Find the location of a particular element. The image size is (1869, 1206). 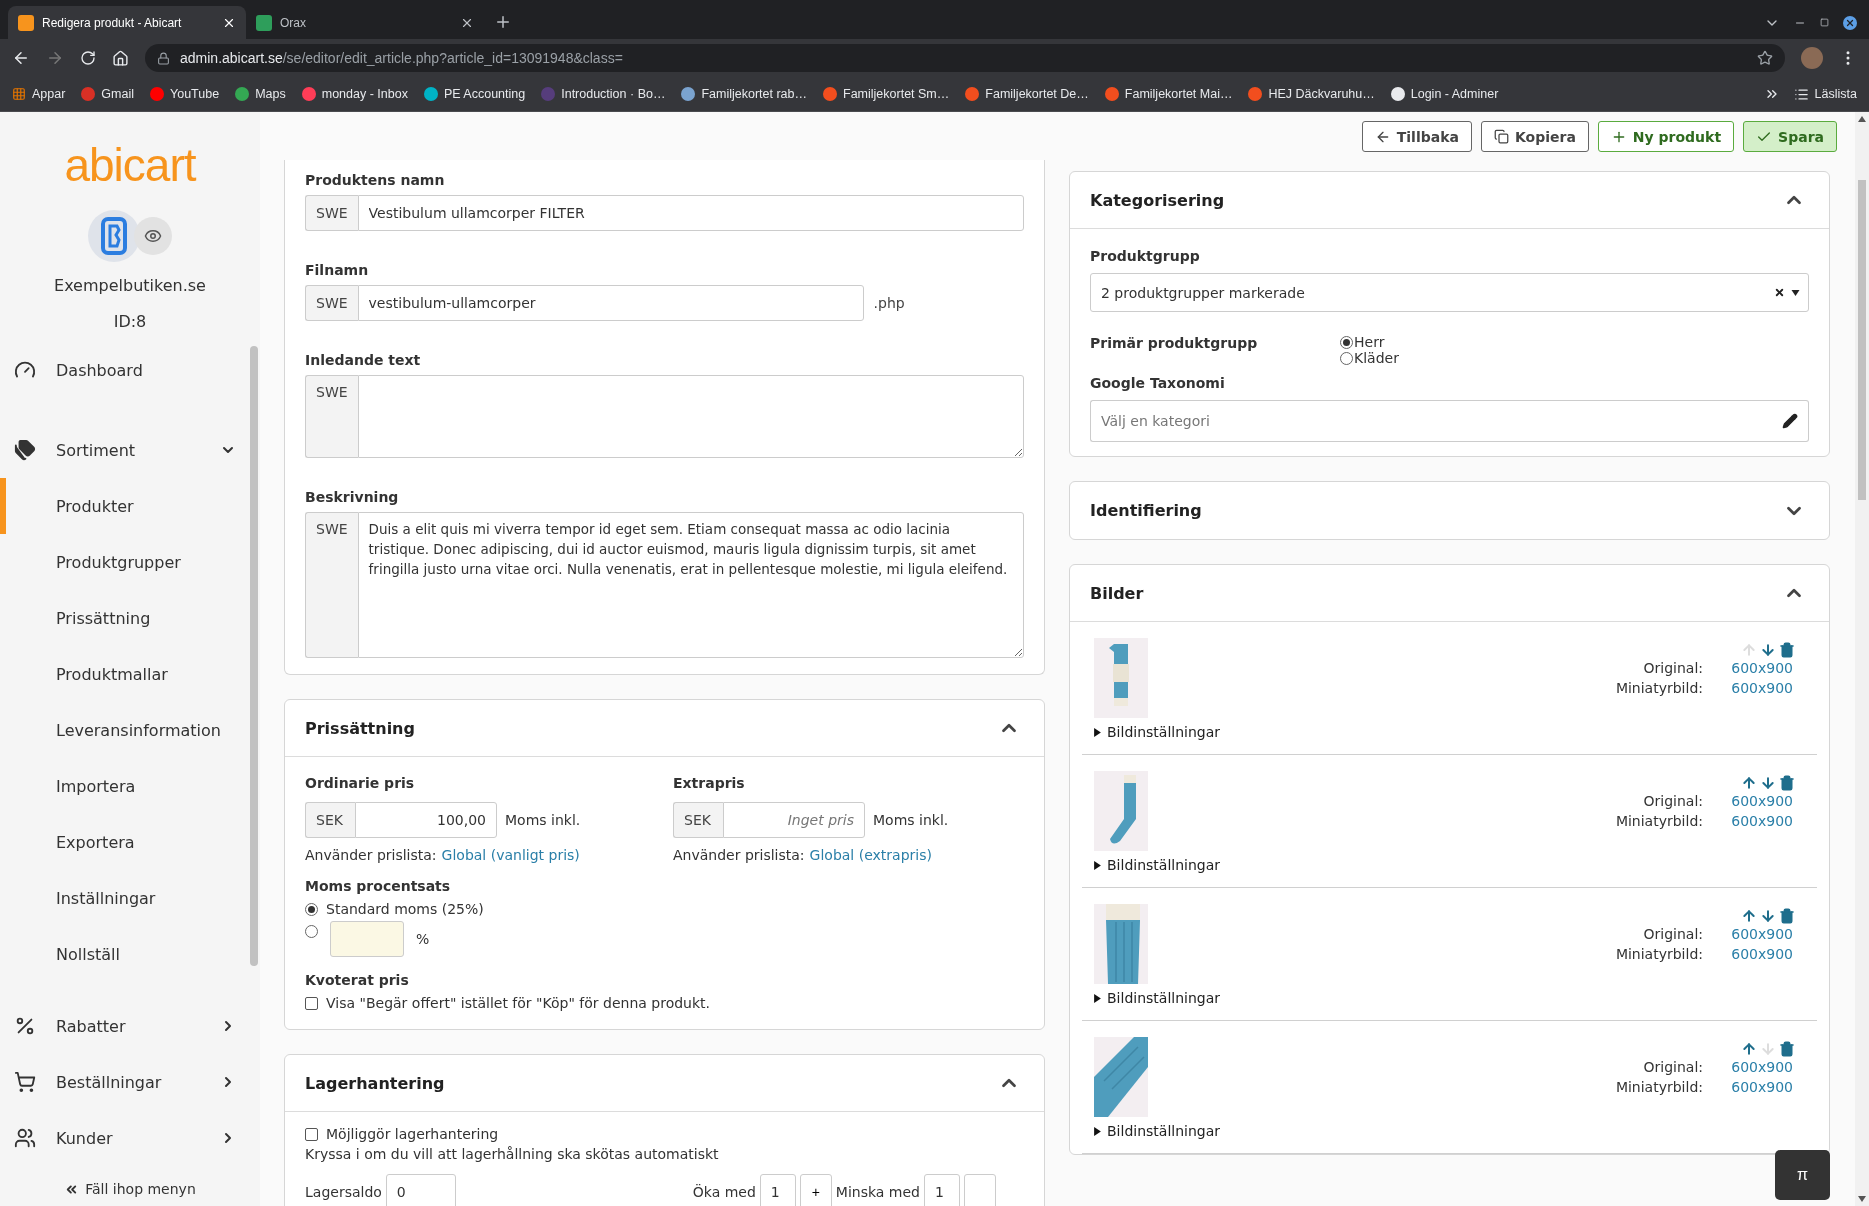

clear-icon is located at coordinates (1779, 292).